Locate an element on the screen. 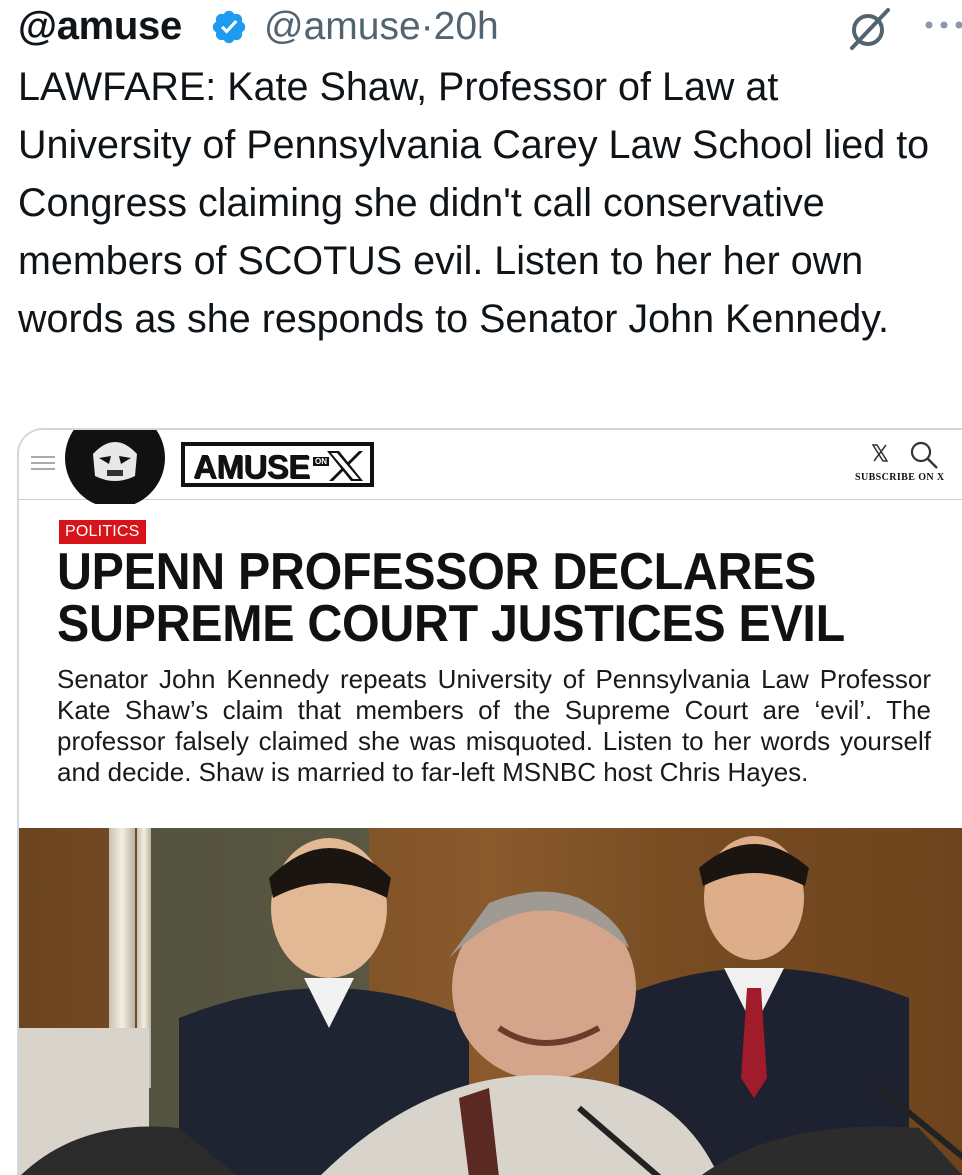 This screenshot has height=1175, width=962. display-name: @amuse is located at coordinates (100, 26).